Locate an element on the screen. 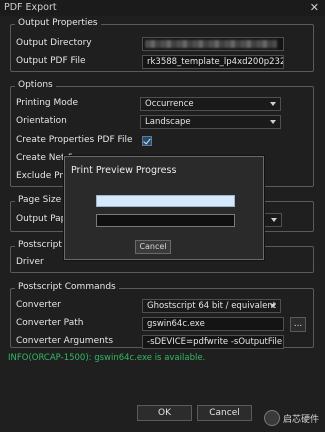 The image size is (325, 432). converter-path-label: Converter Path is located at coordinates (50, 323).